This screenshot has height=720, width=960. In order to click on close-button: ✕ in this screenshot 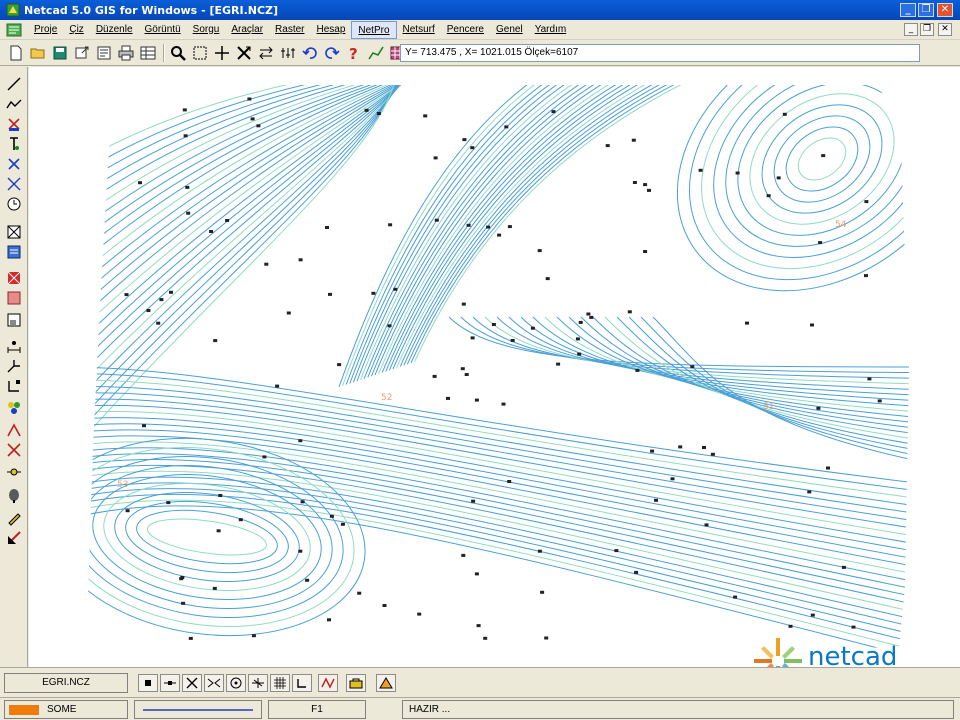, I will do `click(945, 10)`.